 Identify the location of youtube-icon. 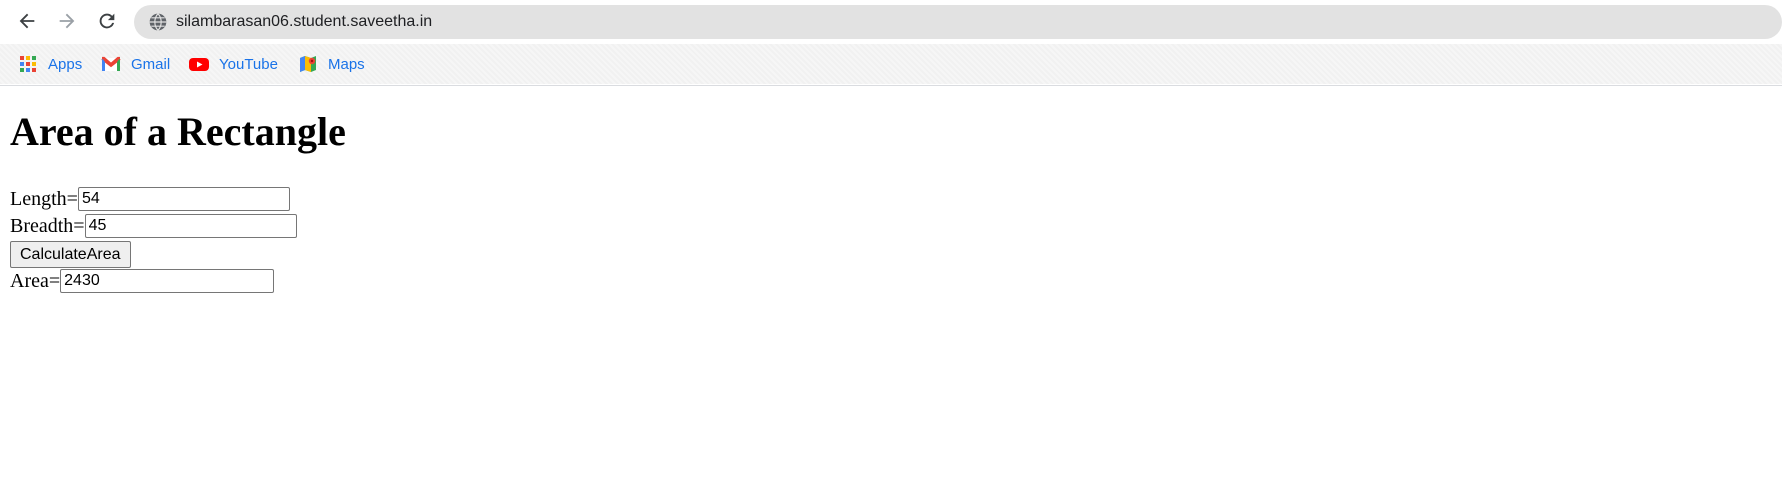
(199, 64).